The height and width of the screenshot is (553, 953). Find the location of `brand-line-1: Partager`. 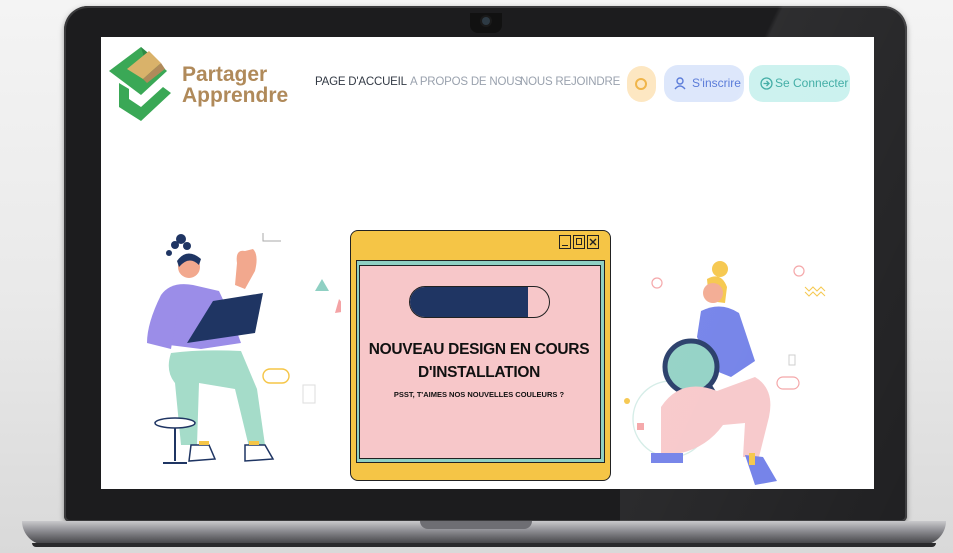

brand-line-1: Partager is located at coordinates (225, 74).